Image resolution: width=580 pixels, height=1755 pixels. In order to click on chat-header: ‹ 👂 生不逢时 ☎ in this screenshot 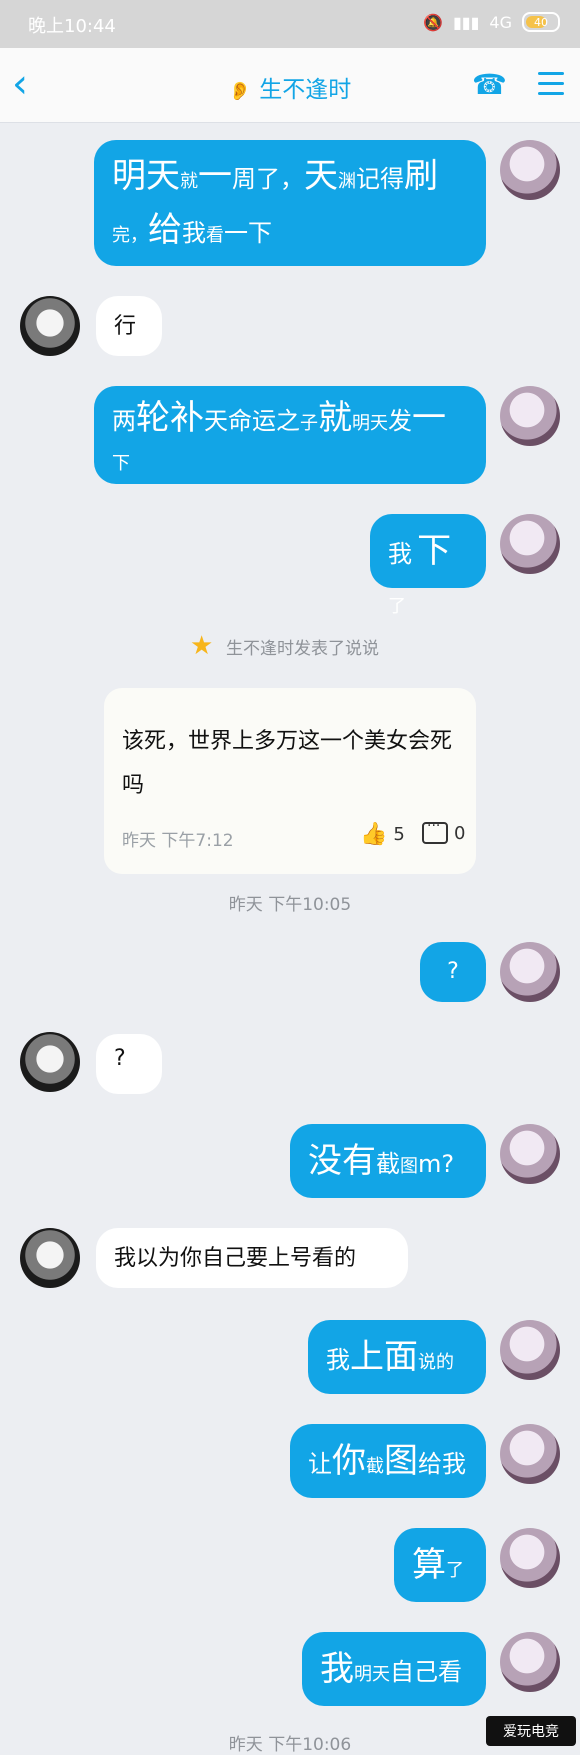, I will do `click(290, 85)`.